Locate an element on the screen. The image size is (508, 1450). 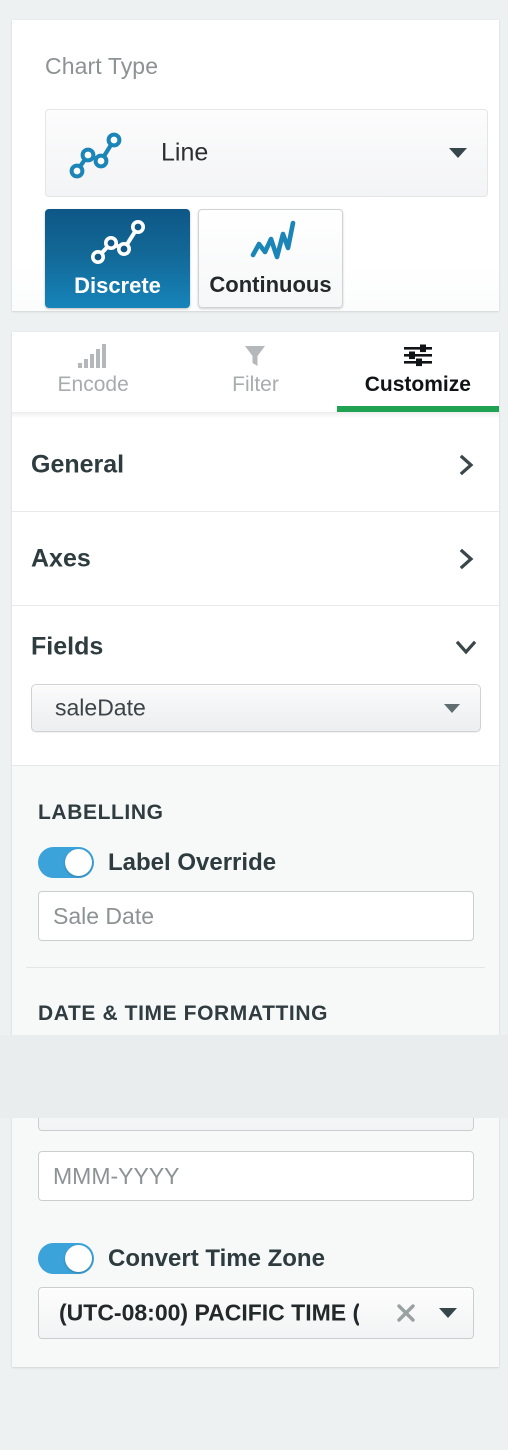
tab-encode: Encode is located at coordinates (93, 372).